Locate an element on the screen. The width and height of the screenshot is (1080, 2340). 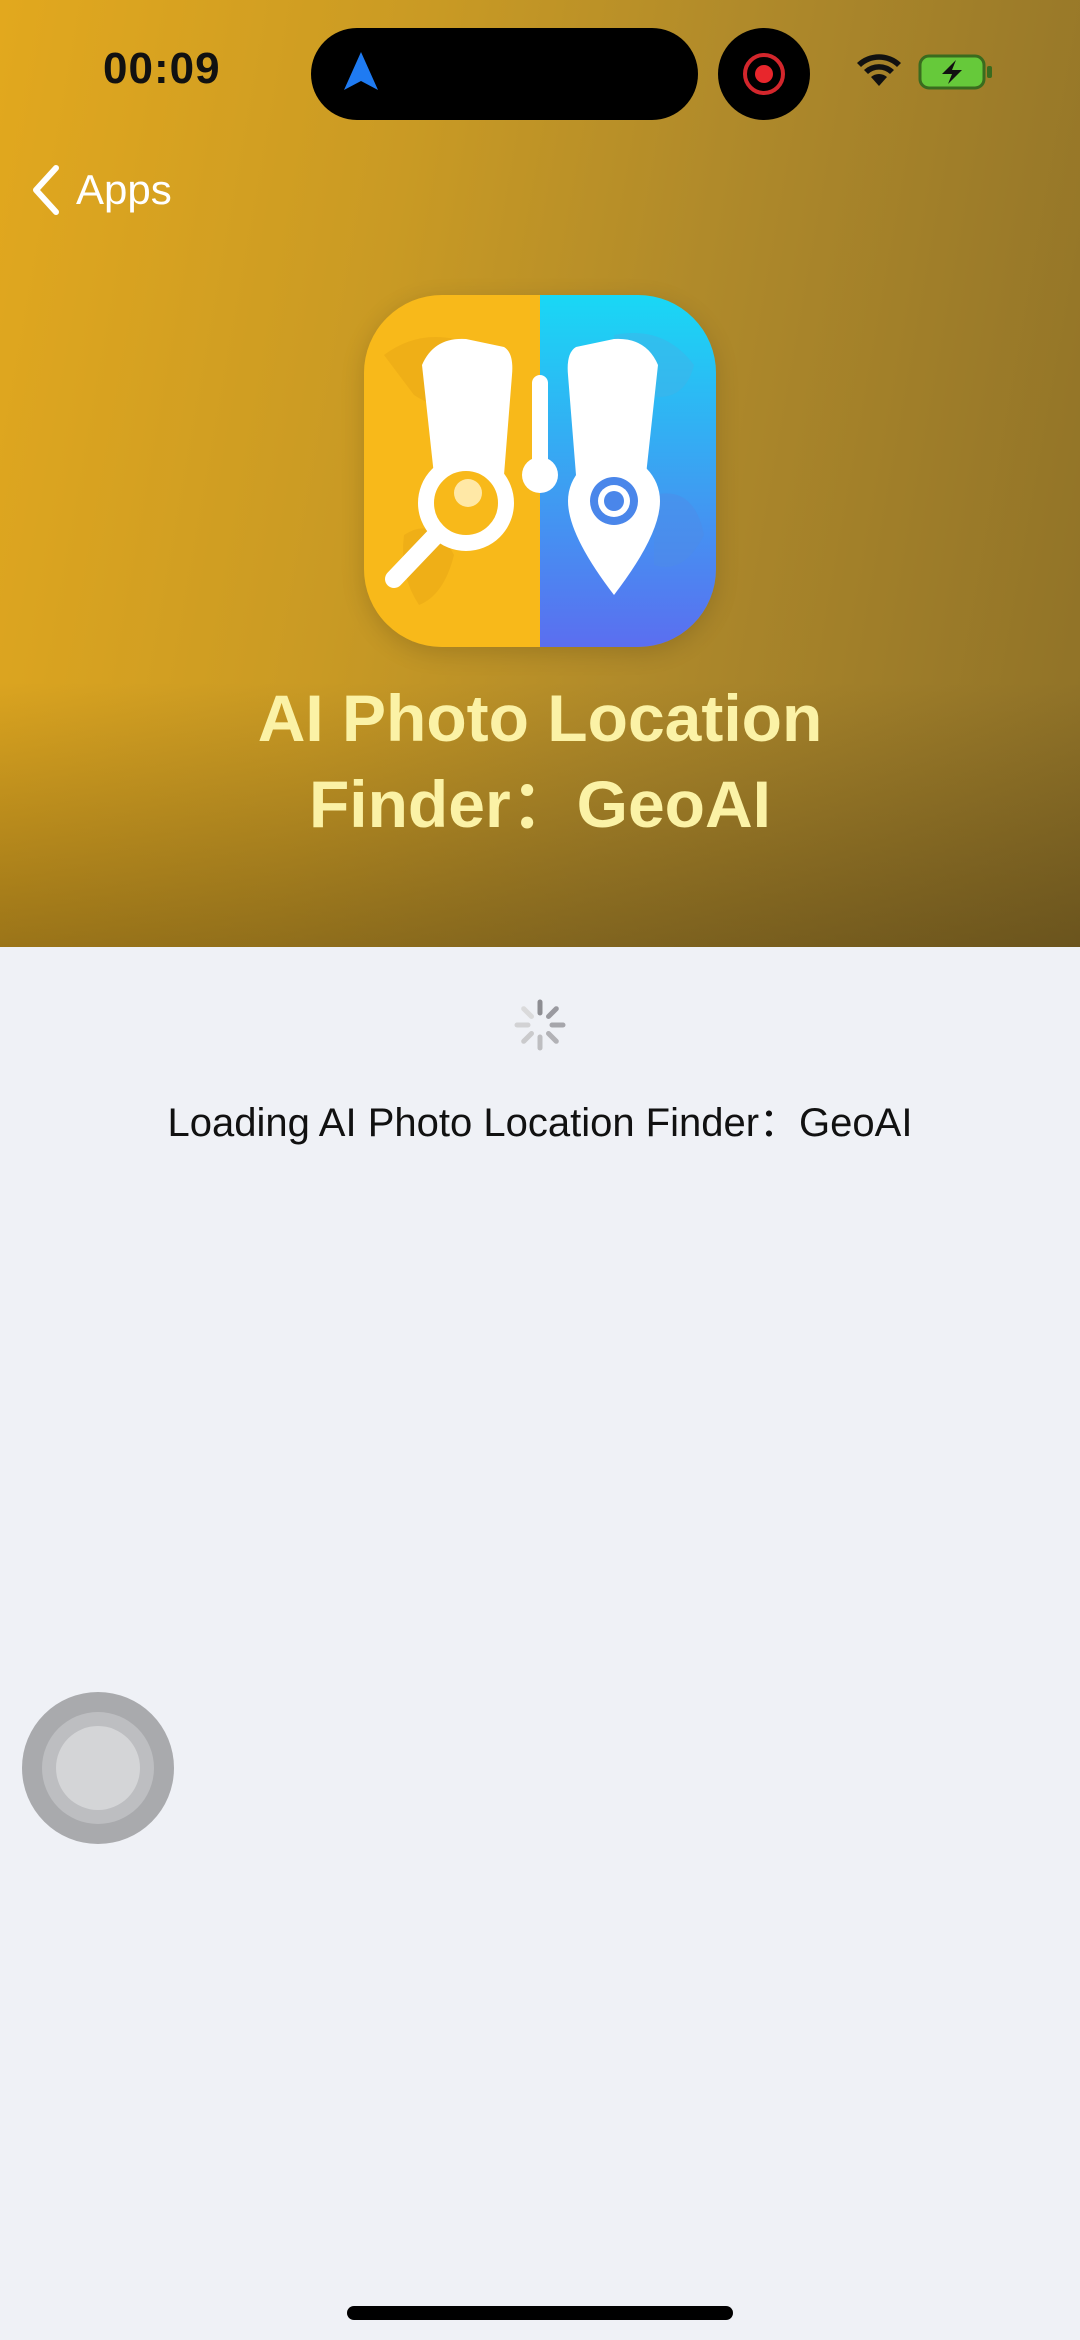
status-time: 00:09 is located at coordinates (162, 68).